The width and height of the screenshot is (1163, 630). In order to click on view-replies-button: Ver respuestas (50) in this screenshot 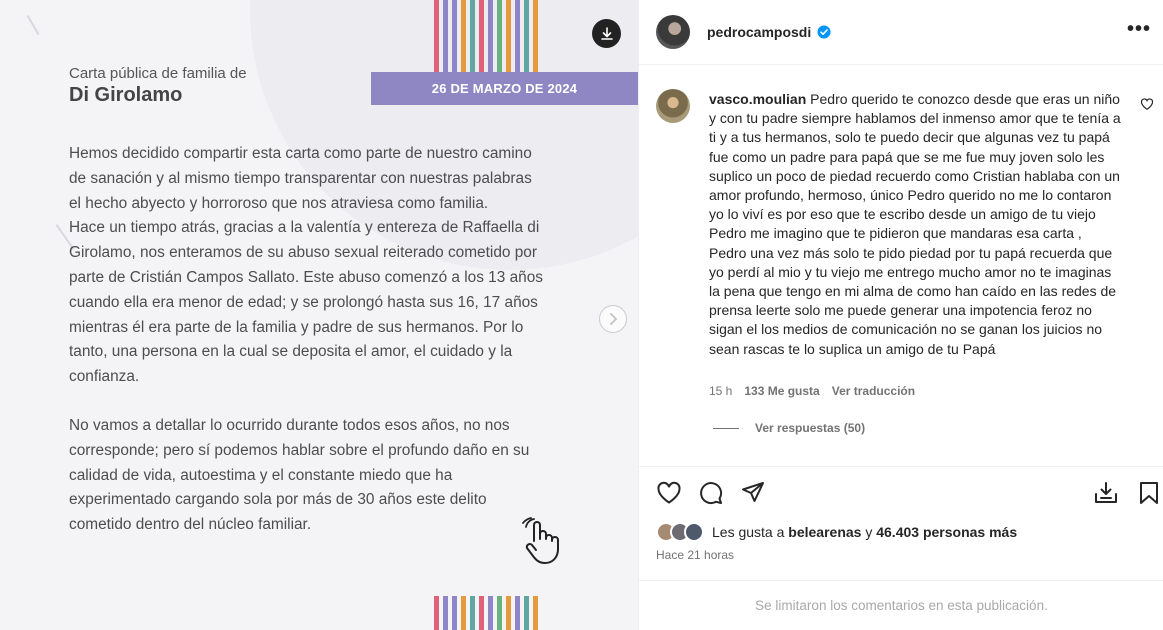, I will do `click(789, 428)`.